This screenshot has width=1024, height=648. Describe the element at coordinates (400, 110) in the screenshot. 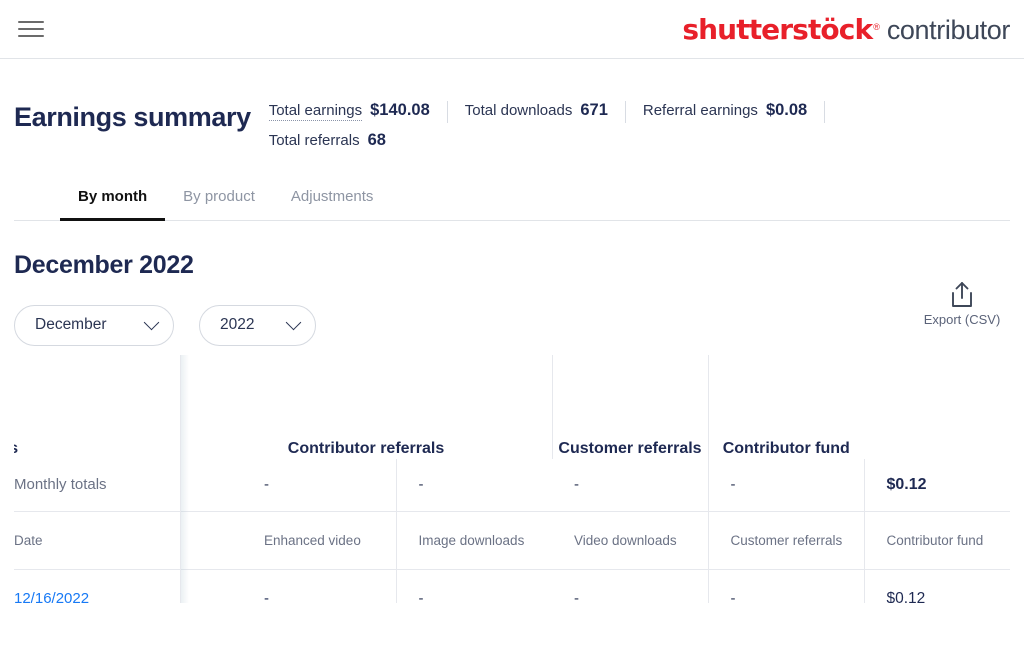

I see `metric-total-earnings-value: $140.08` at that location.